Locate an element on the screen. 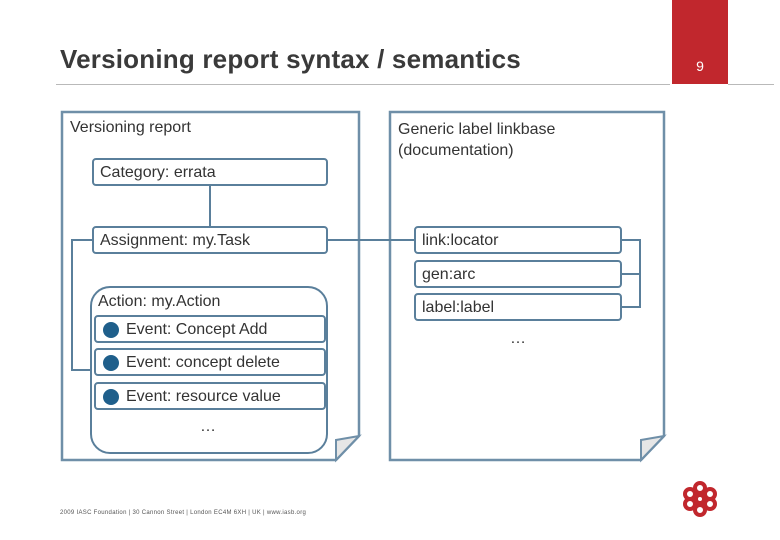 This screenshot has width=780, height=540. gen-arc-box: gen:arc is located at coordinates (518, 274).